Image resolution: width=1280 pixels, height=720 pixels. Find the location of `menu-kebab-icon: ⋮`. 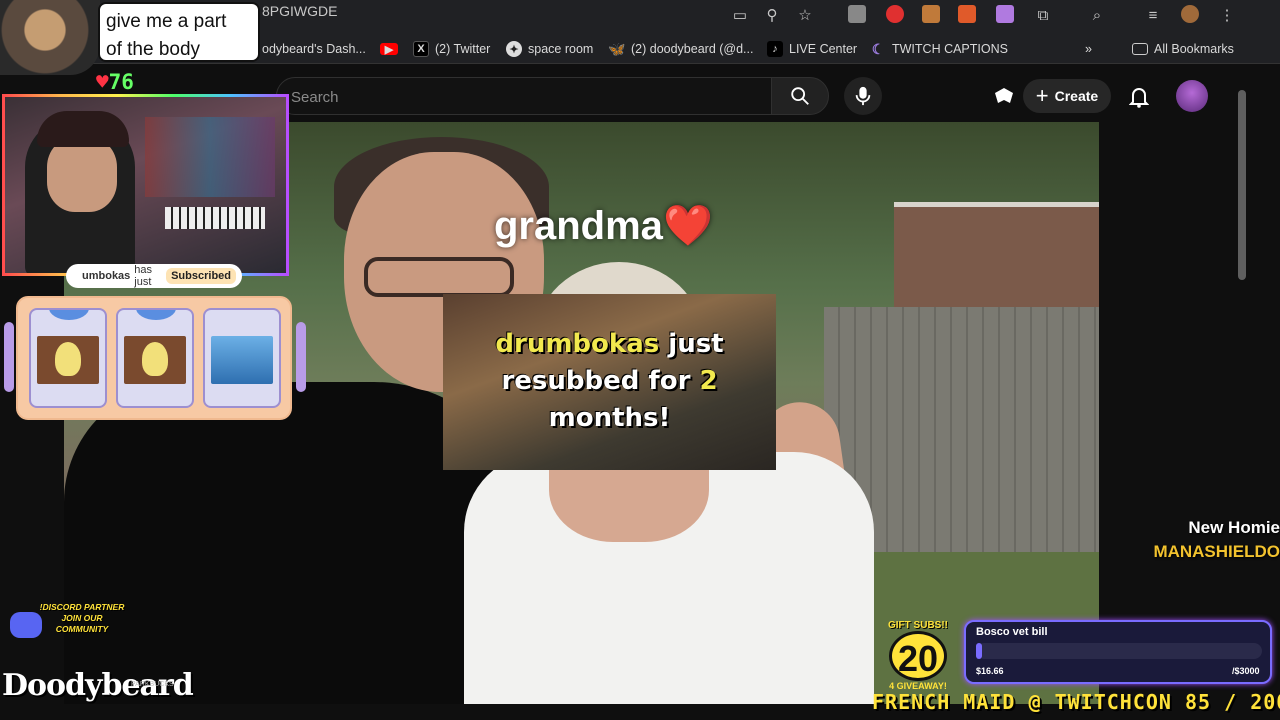

menu-kebab-icon: ⋮ is located at coordinates (1227, 15).